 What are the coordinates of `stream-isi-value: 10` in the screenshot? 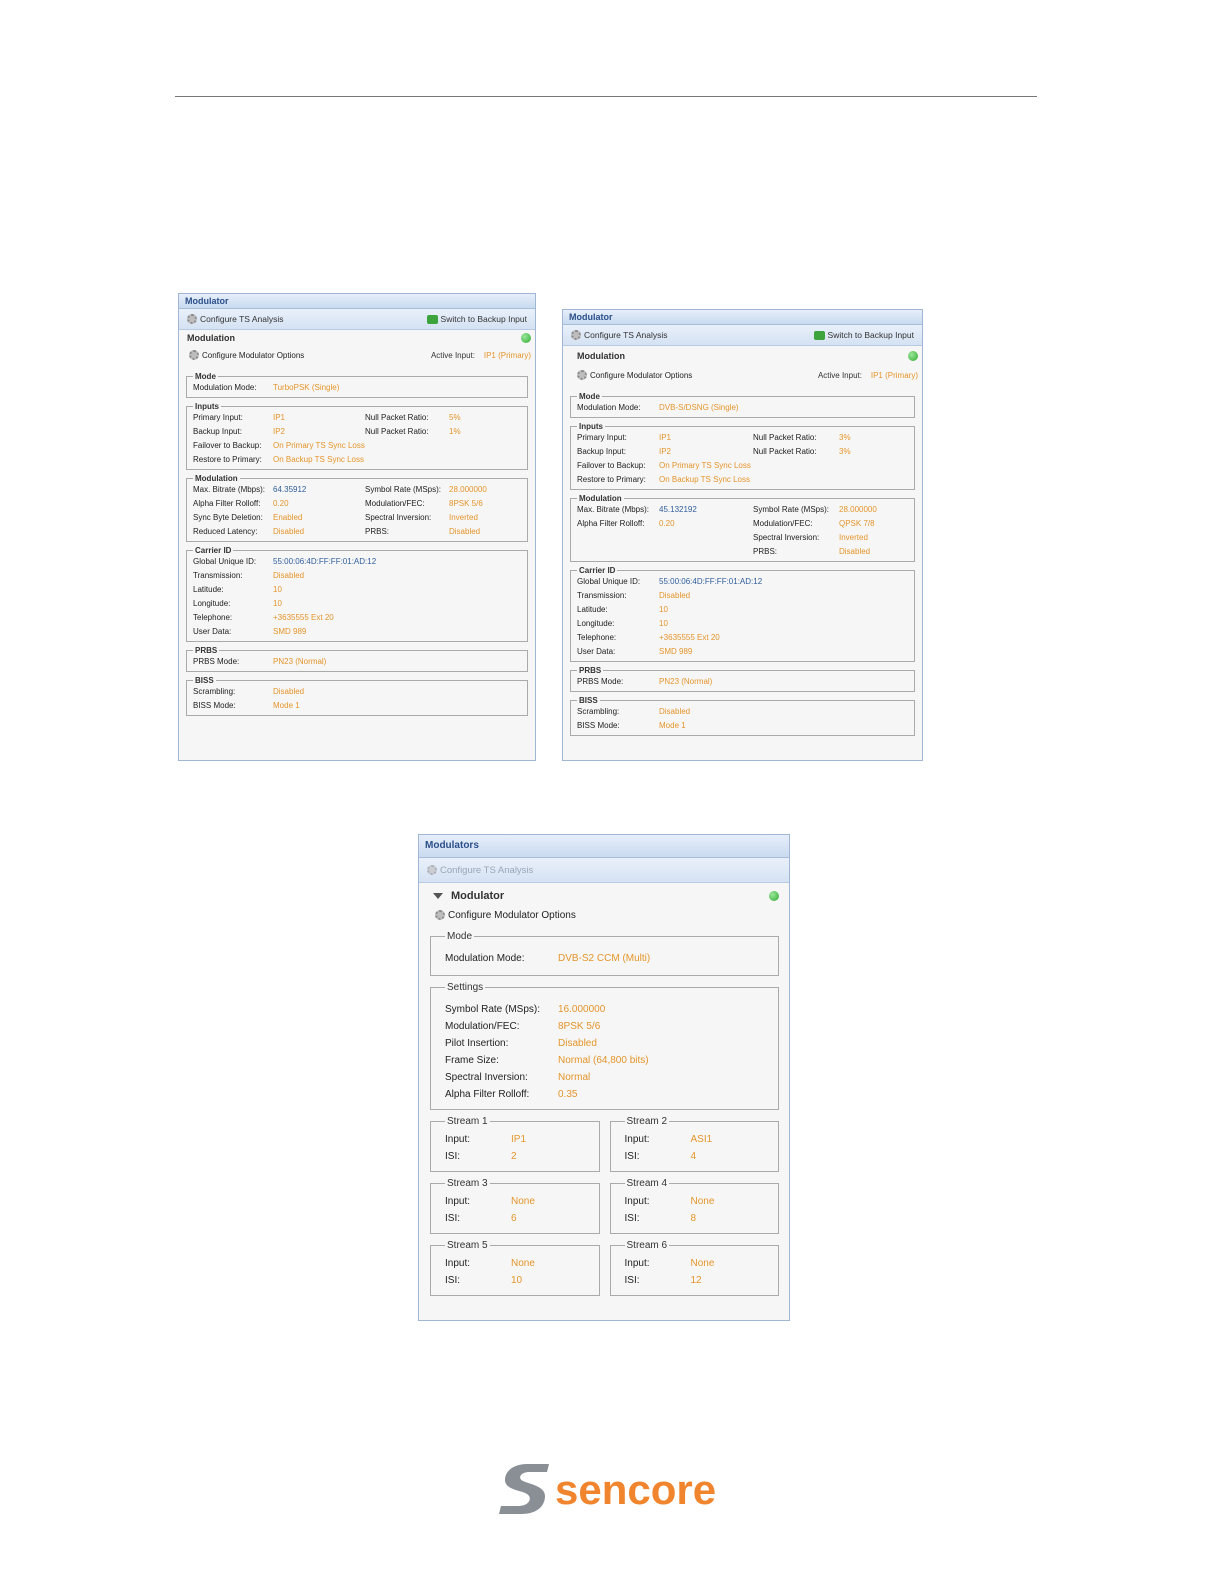 It's located at (550, 1280).